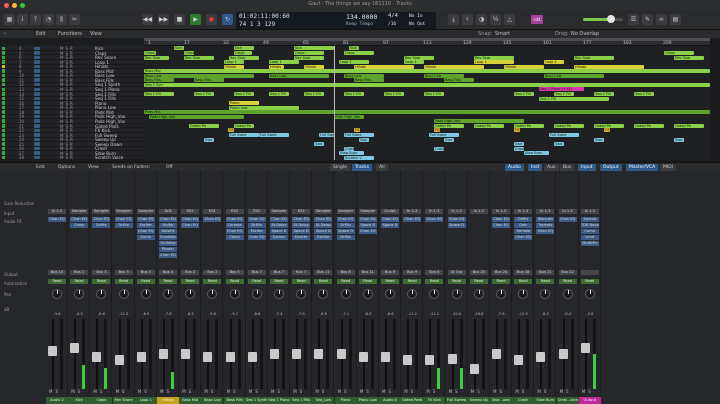 The width and height of the screenshot is (720, 404). Describe the element at coordinates (427, 112) in the screenshot. I see `region: Pads Mid` at that location.